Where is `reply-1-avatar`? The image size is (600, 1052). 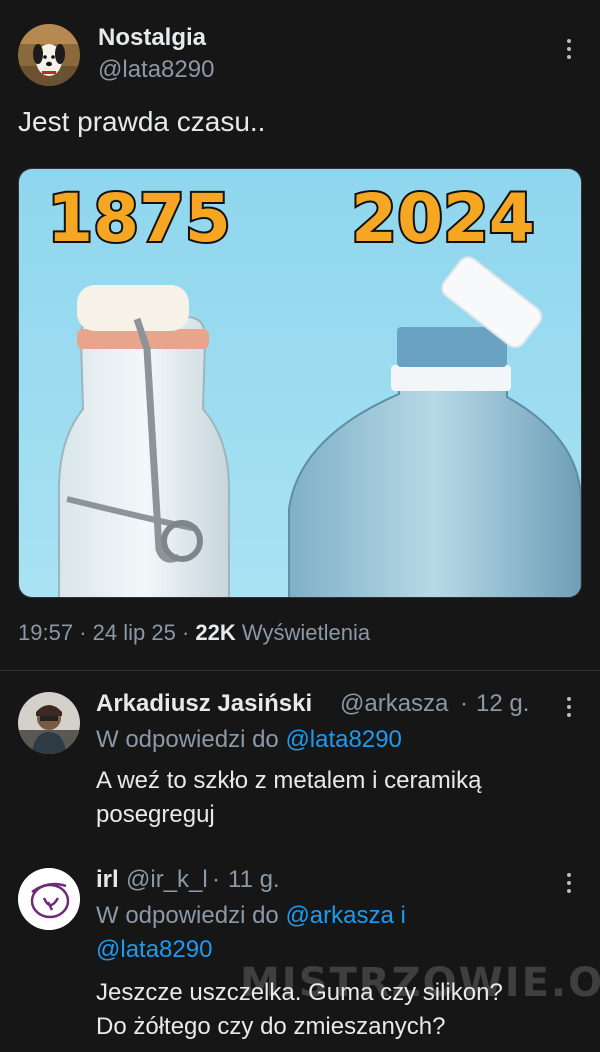 reply-1-avatar is located at coordinates (49, 723).